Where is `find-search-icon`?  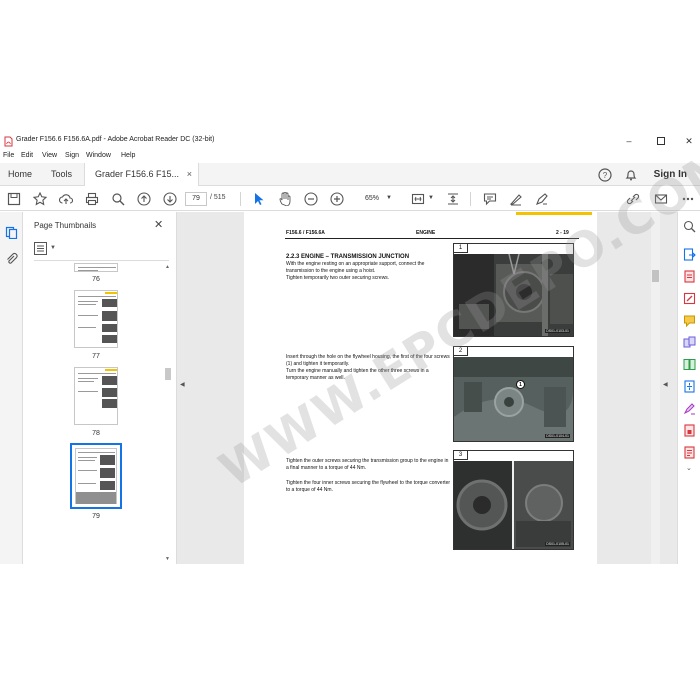 find-search-icon is located at coordinates (118, 199).